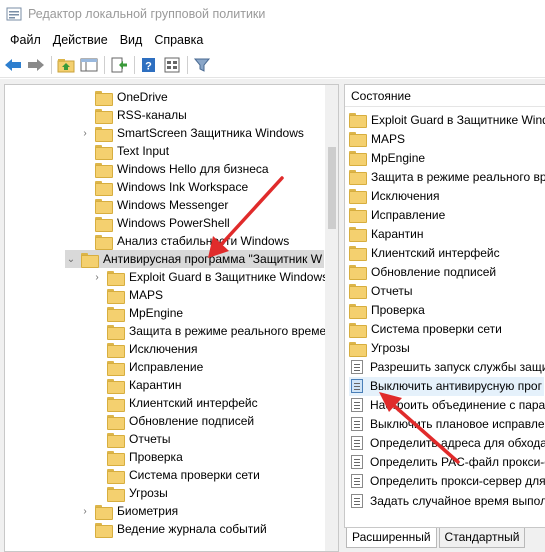 The width and height of the screenshot is (545, 552). I want to click on category-item: MpEngine, so click(388, 157).